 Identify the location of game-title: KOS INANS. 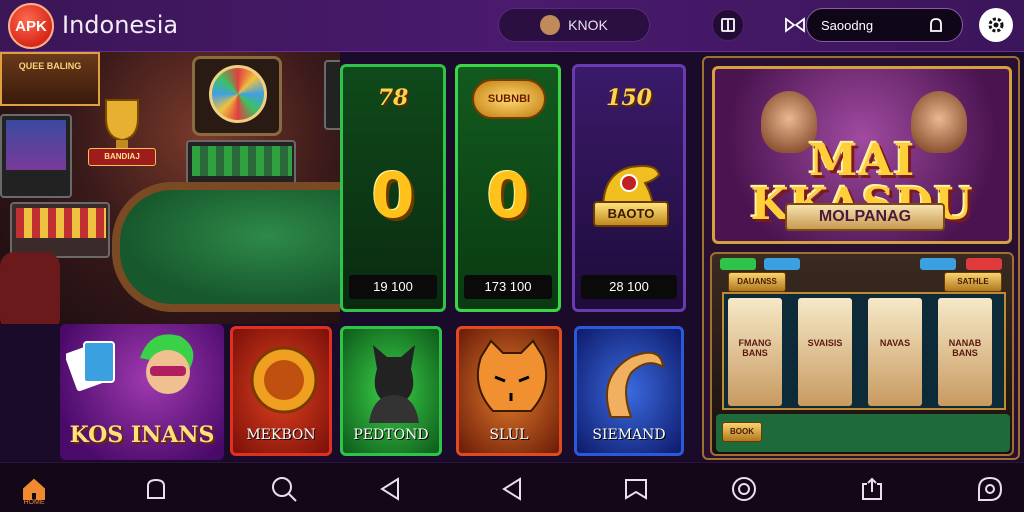
(142, 435).